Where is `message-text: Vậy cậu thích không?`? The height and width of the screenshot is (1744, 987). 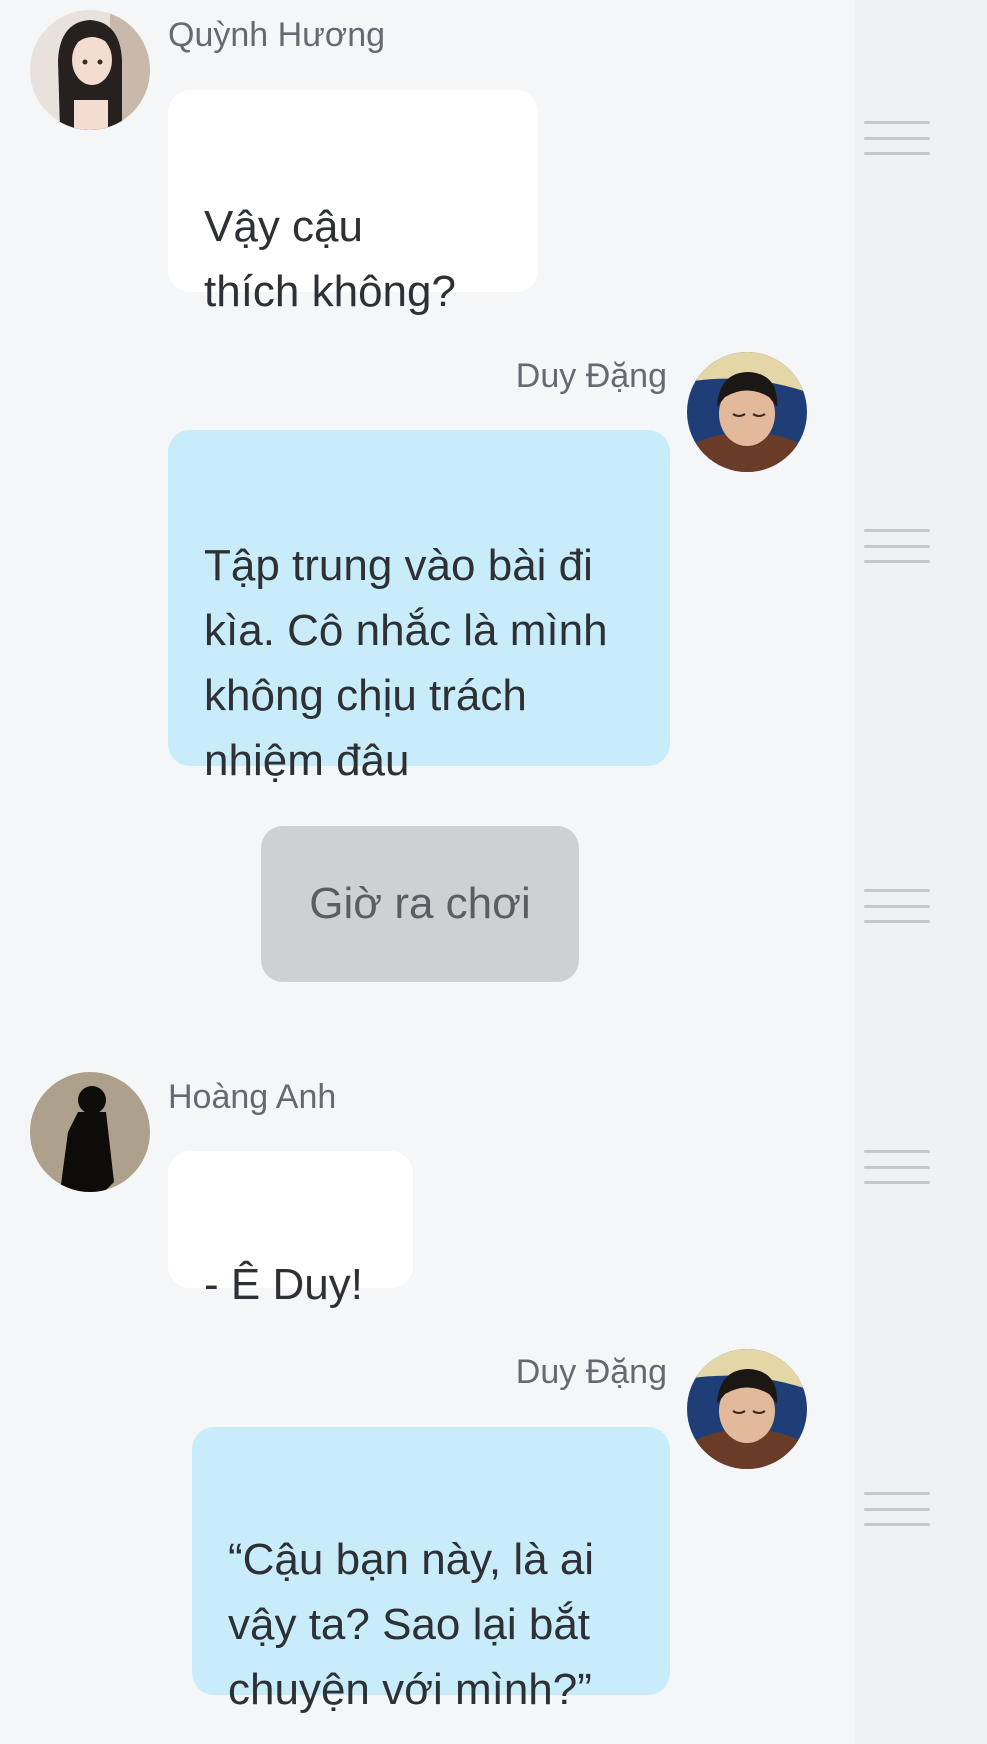
message-text: Vậy cậu thích không? is located at coordinates (330, 259).